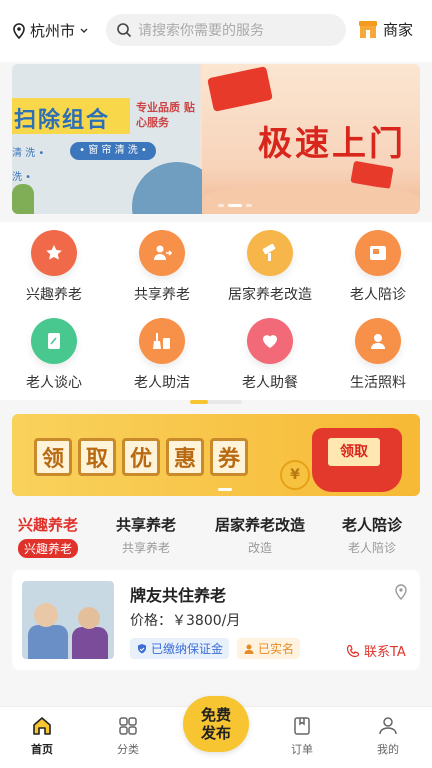 The height and width of the screenshot is (768, 432). I want to click on user-icon, so click(388, 726).